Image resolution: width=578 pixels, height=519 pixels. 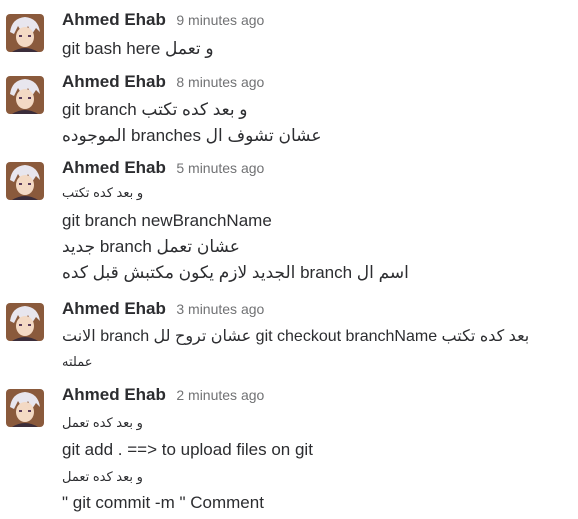 I want to click on message-text: عشان تعمل branch جديد, so click(x=151, y=246).